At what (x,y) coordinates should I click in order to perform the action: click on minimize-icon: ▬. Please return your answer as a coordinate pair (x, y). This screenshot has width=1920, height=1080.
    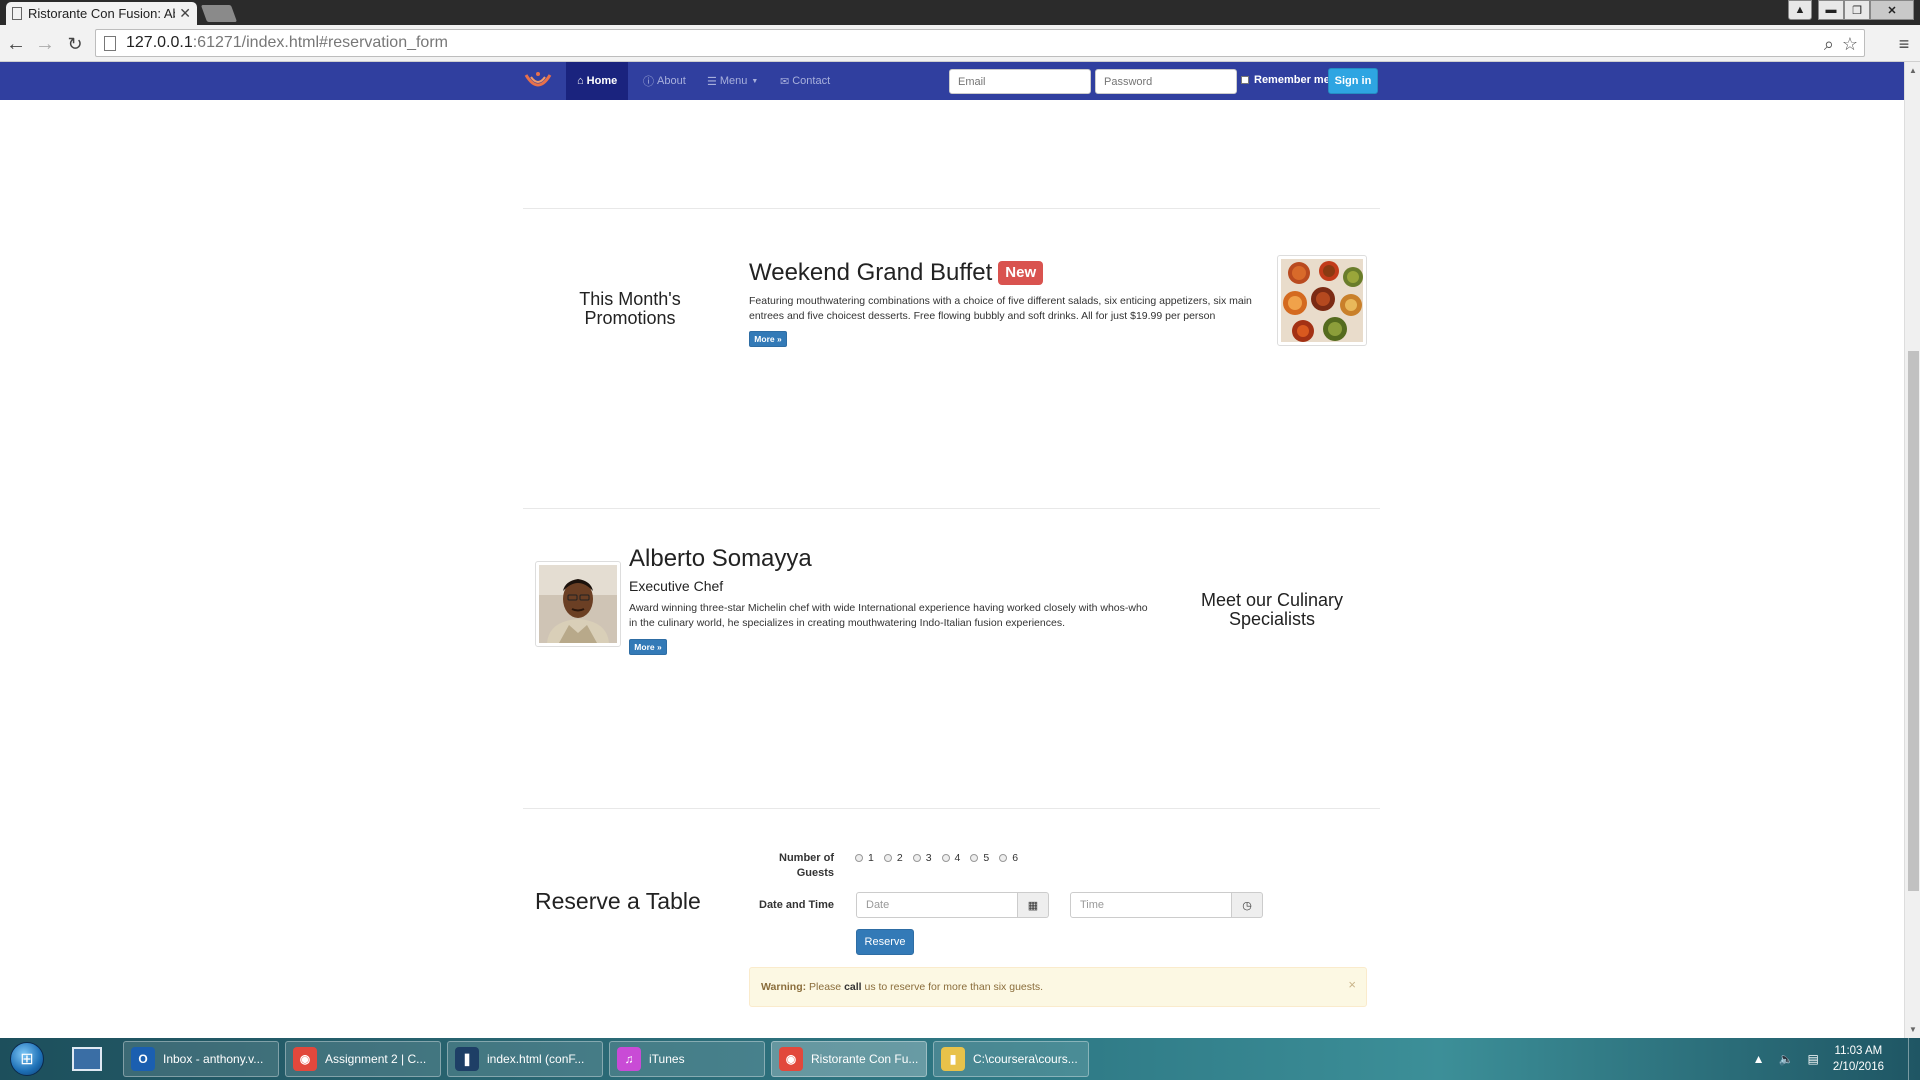
    Looking at the image, I should click on (1831, 10).